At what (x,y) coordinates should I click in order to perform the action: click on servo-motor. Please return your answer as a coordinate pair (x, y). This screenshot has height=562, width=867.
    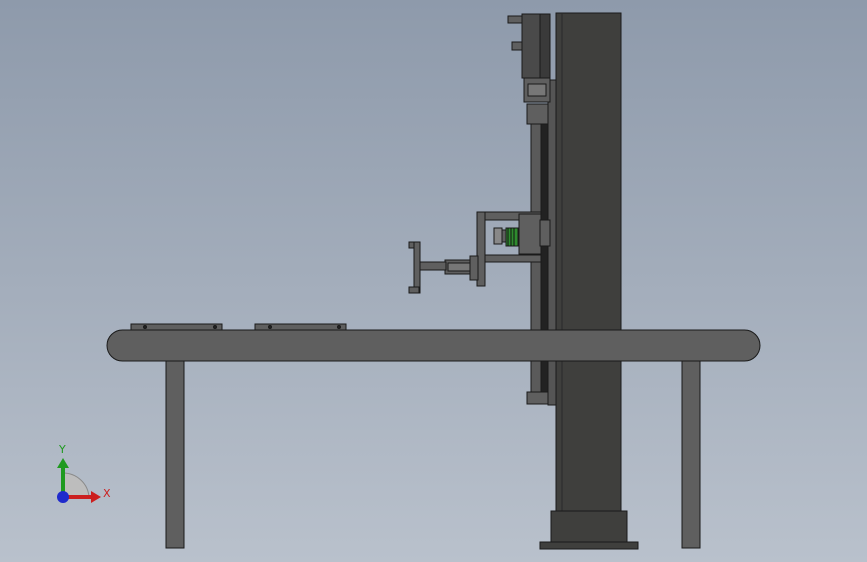
    Looking at the image, I should click on (529, 58).